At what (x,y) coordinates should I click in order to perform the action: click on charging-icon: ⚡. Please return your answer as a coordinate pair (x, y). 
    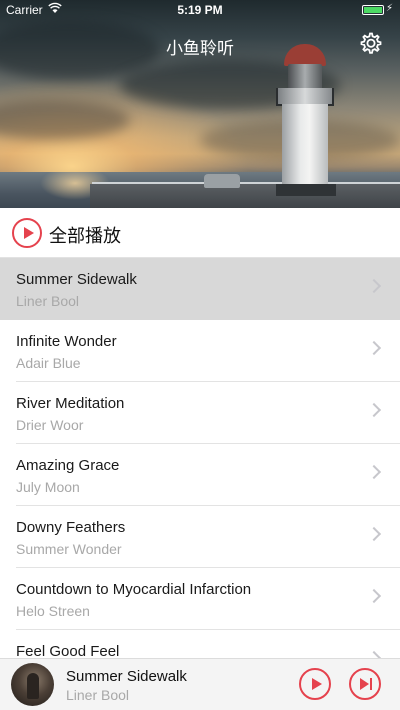
    Looking at the image, I should click on (390, 8).